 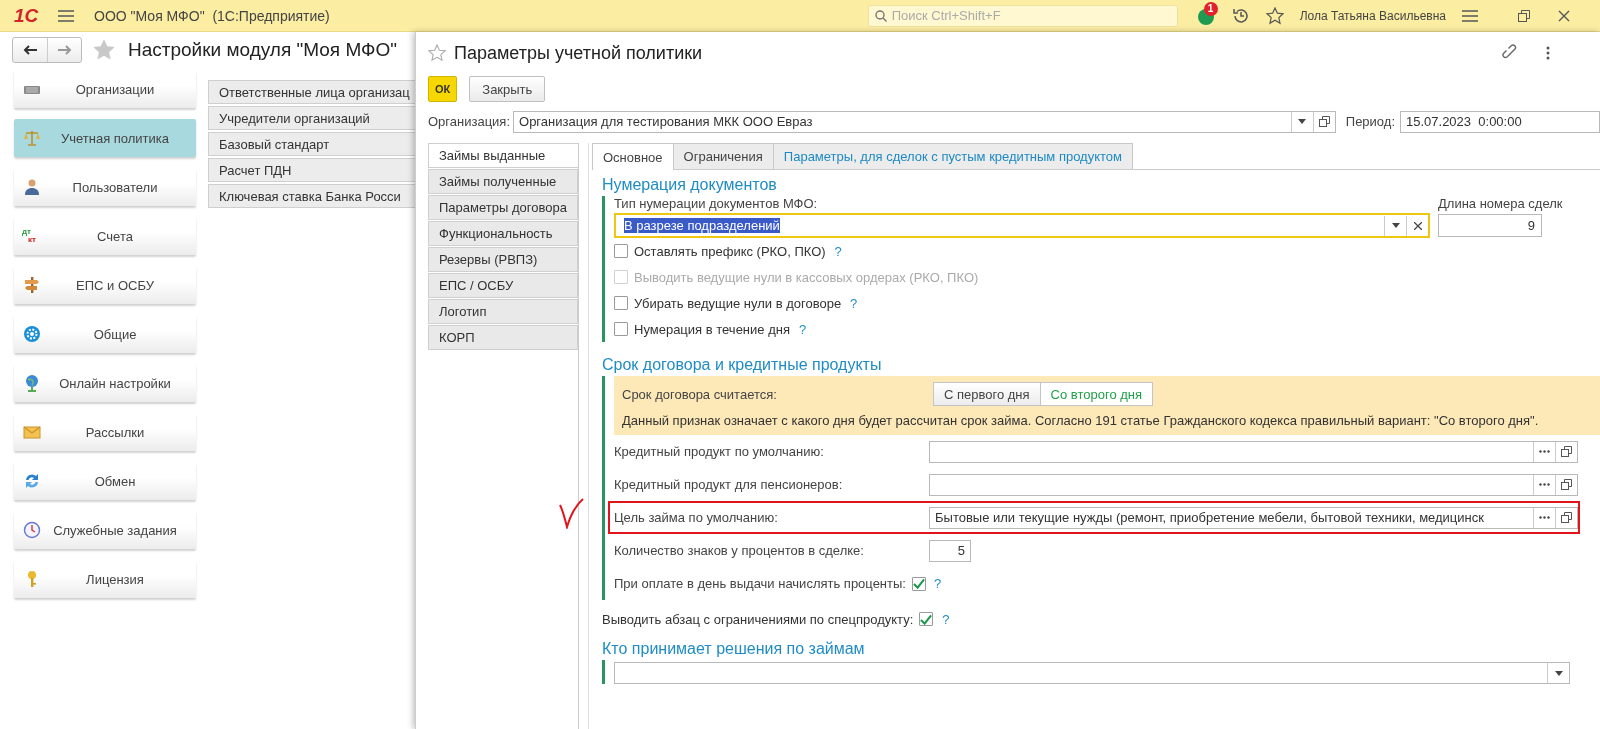 I want to click on gear-icon, so click(x=32, y=334).